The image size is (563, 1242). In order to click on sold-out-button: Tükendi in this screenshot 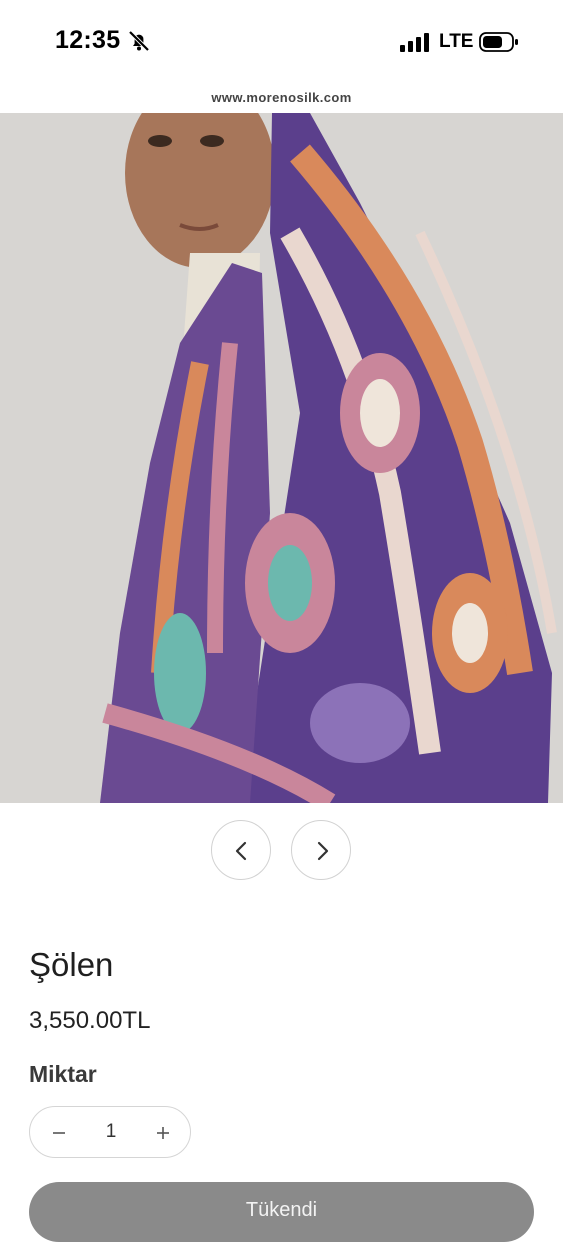, I will do `click(281, 1212)`.